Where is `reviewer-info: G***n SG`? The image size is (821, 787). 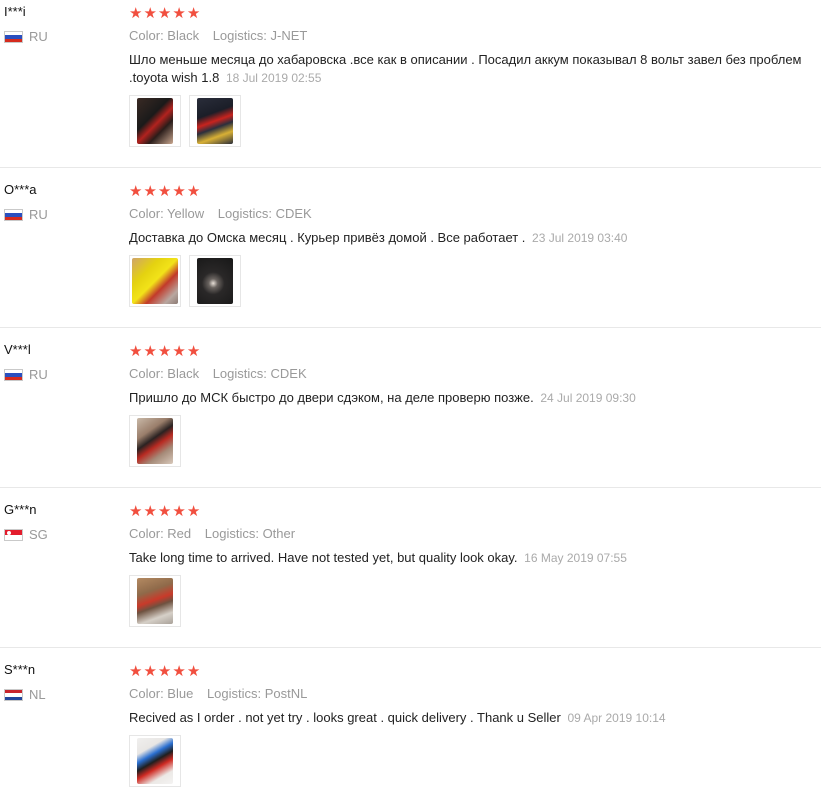
reviewer-info: G***n SG is located at coordinates (59, 520).